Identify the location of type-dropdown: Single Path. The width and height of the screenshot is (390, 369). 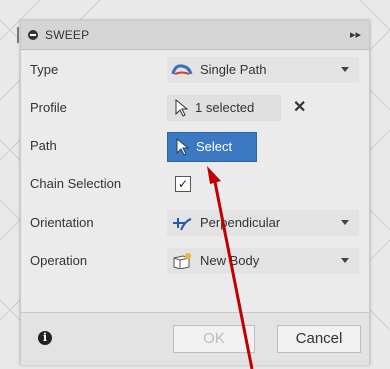
(263, 70).